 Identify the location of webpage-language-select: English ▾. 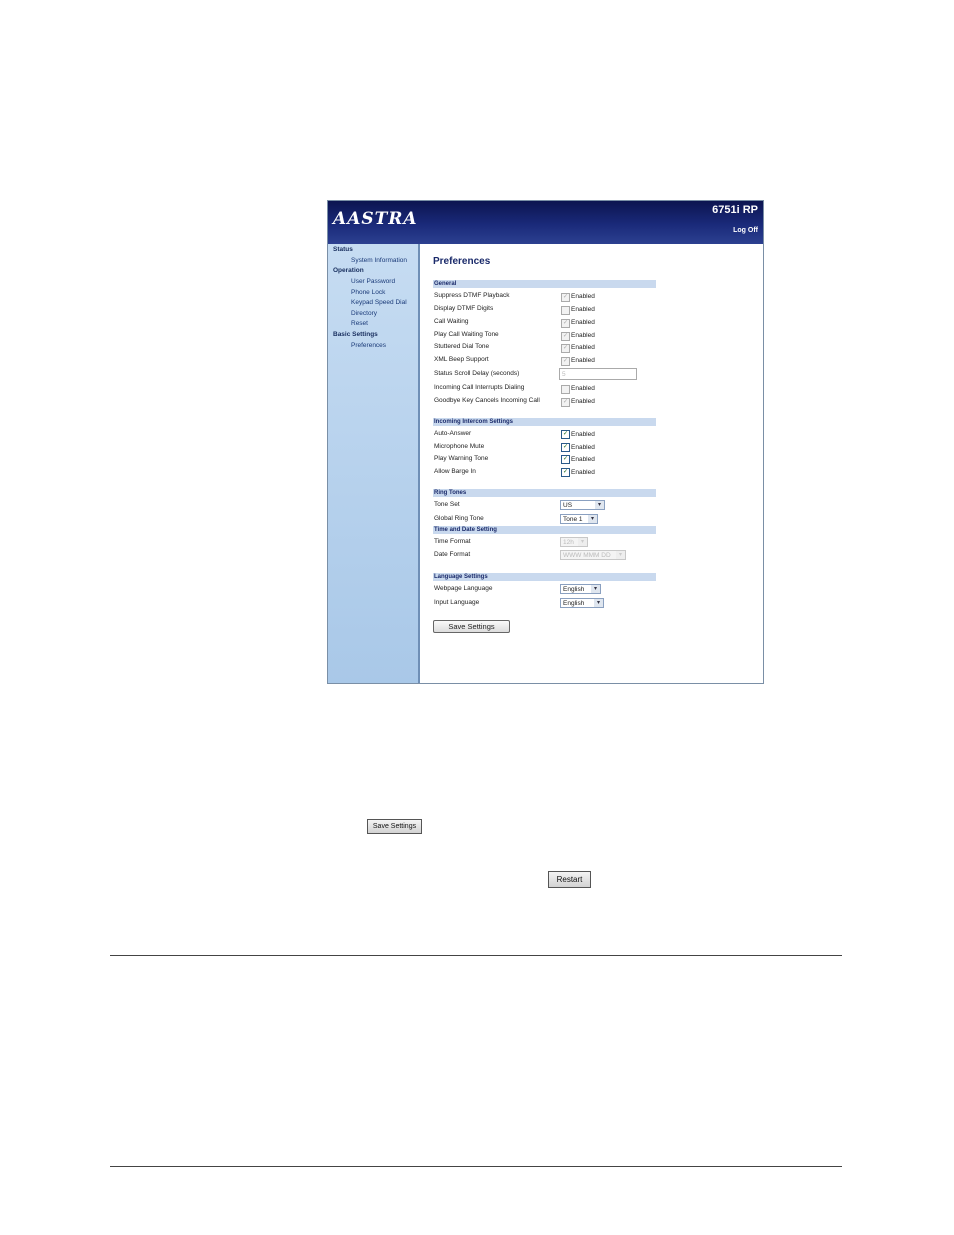
(580, 589).